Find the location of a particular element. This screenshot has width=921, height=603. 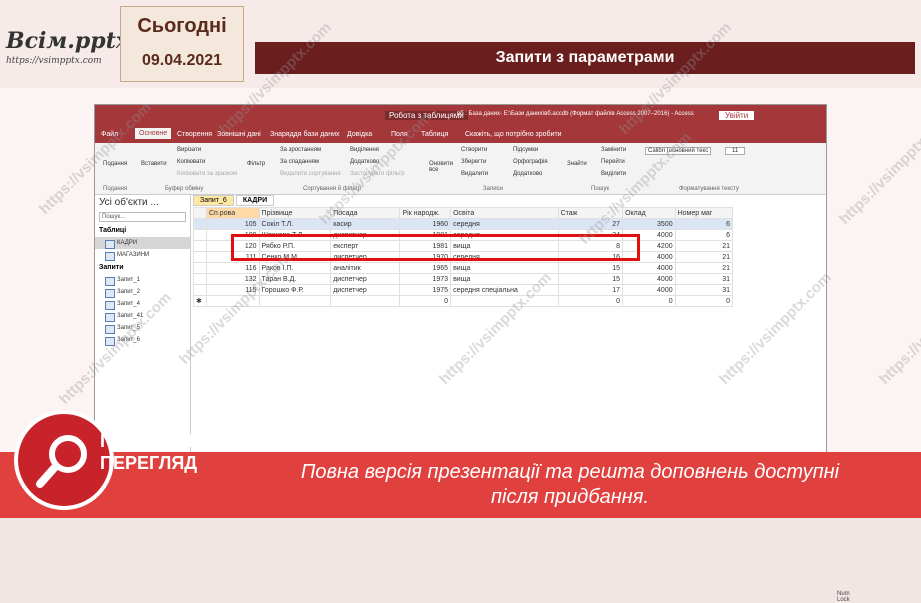

nav-query-item: Запит_1 is located at coordinates (142, 280).